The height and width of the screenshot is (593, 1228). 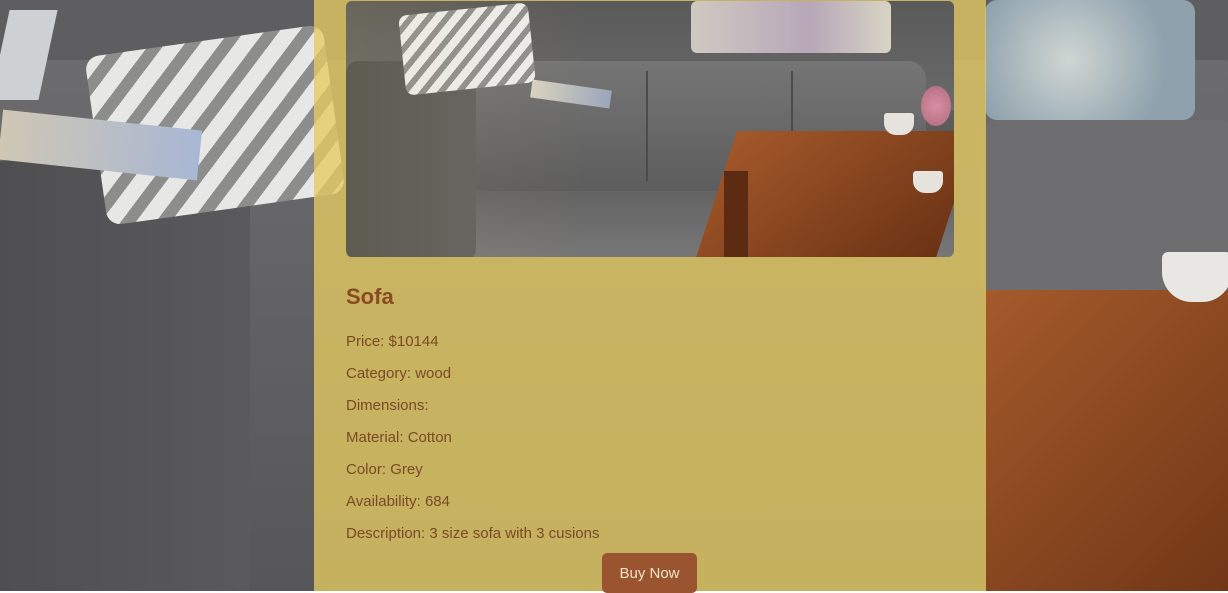 I want to click on category-detail: Category: wood, so click(x=398, y=373).